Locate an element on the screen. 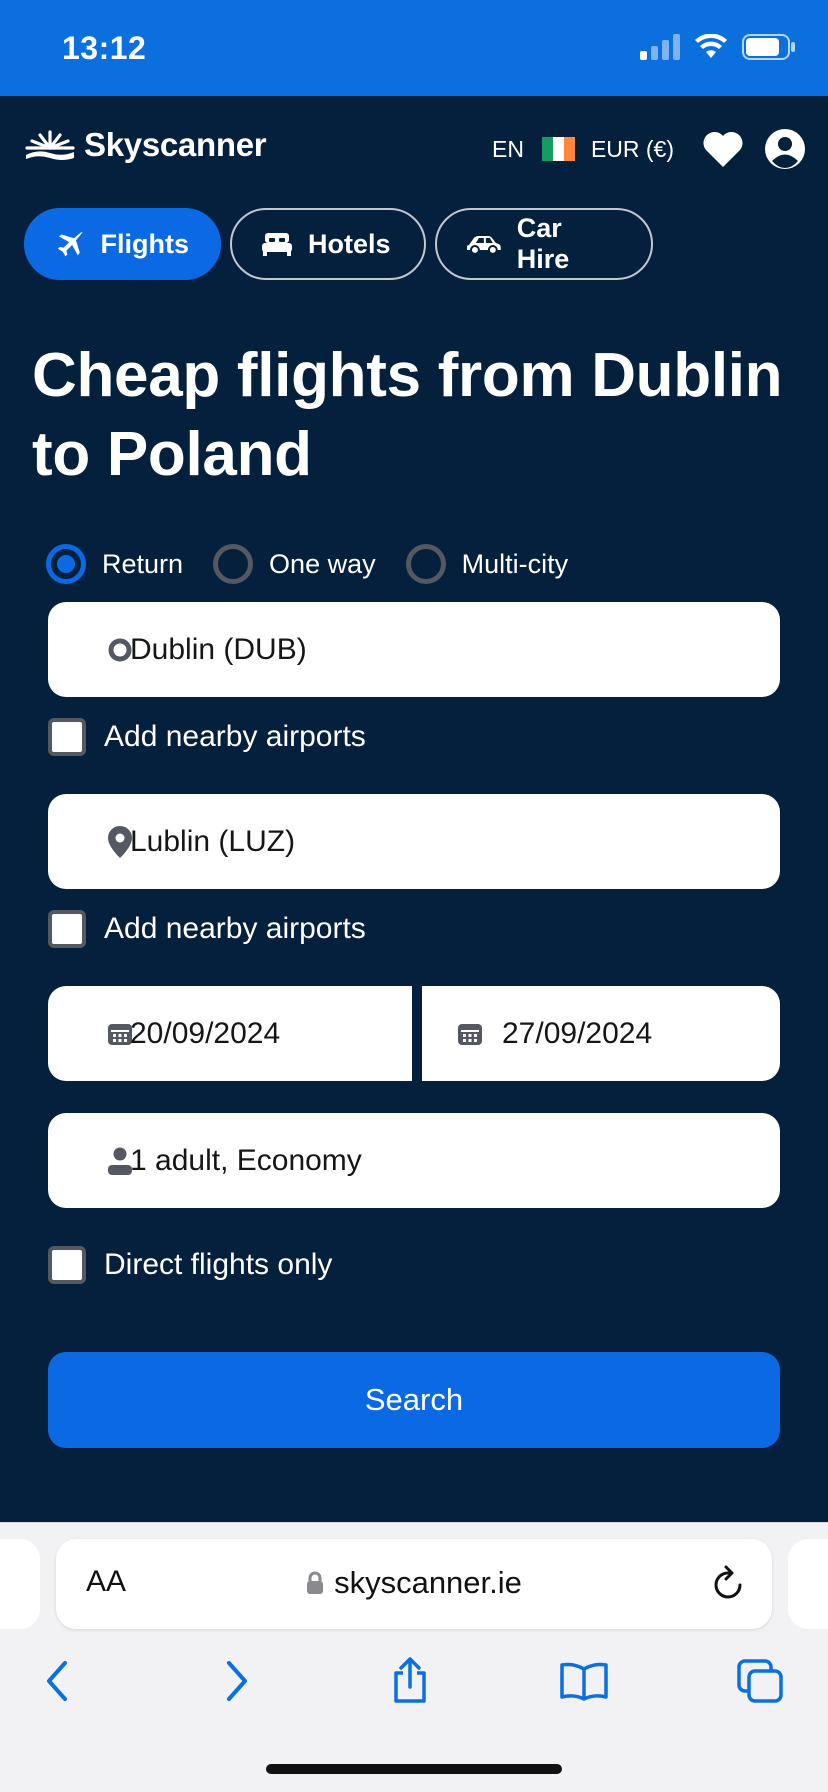 This screenshot has width=828, height=1792. wifi-icon is located at coordinates (711, 46).